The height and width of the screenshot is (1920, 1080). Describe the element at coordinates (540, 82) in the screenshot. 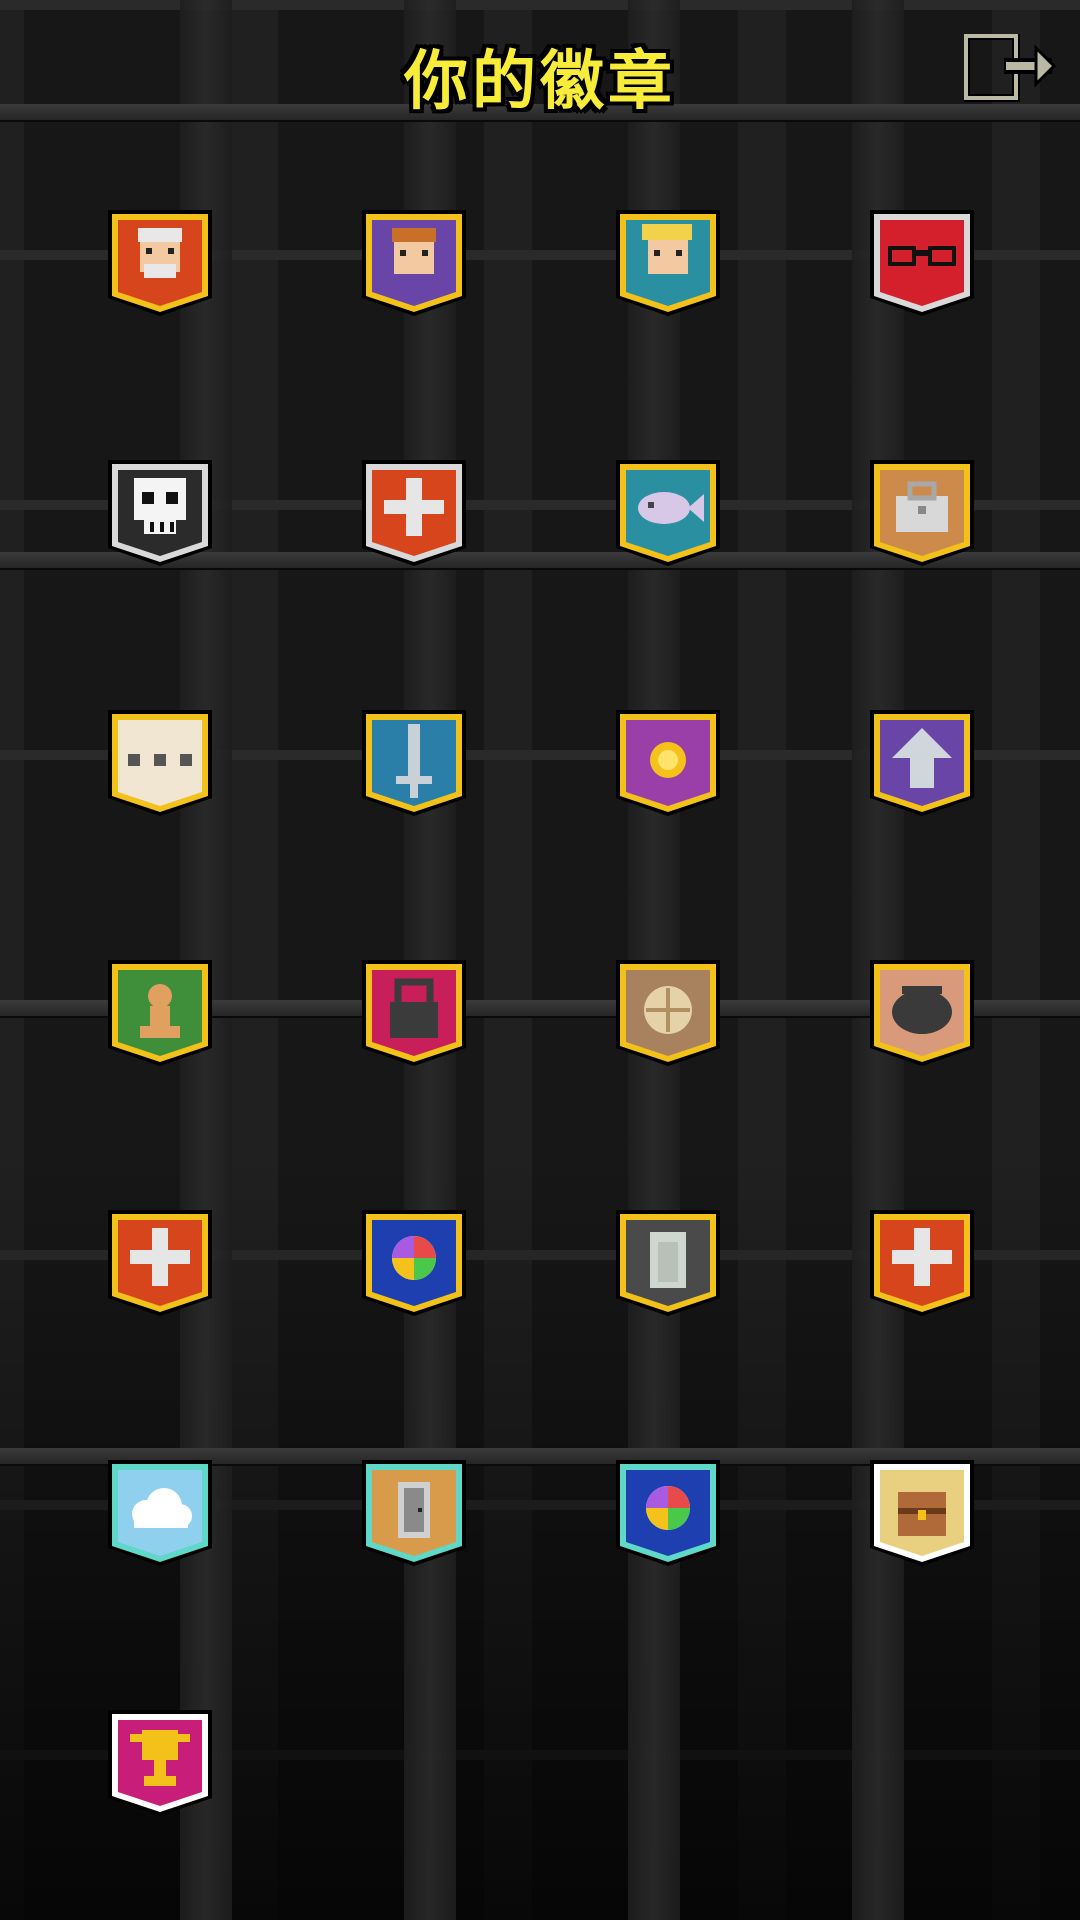

I see `page-title: 你的徽章` at that location.